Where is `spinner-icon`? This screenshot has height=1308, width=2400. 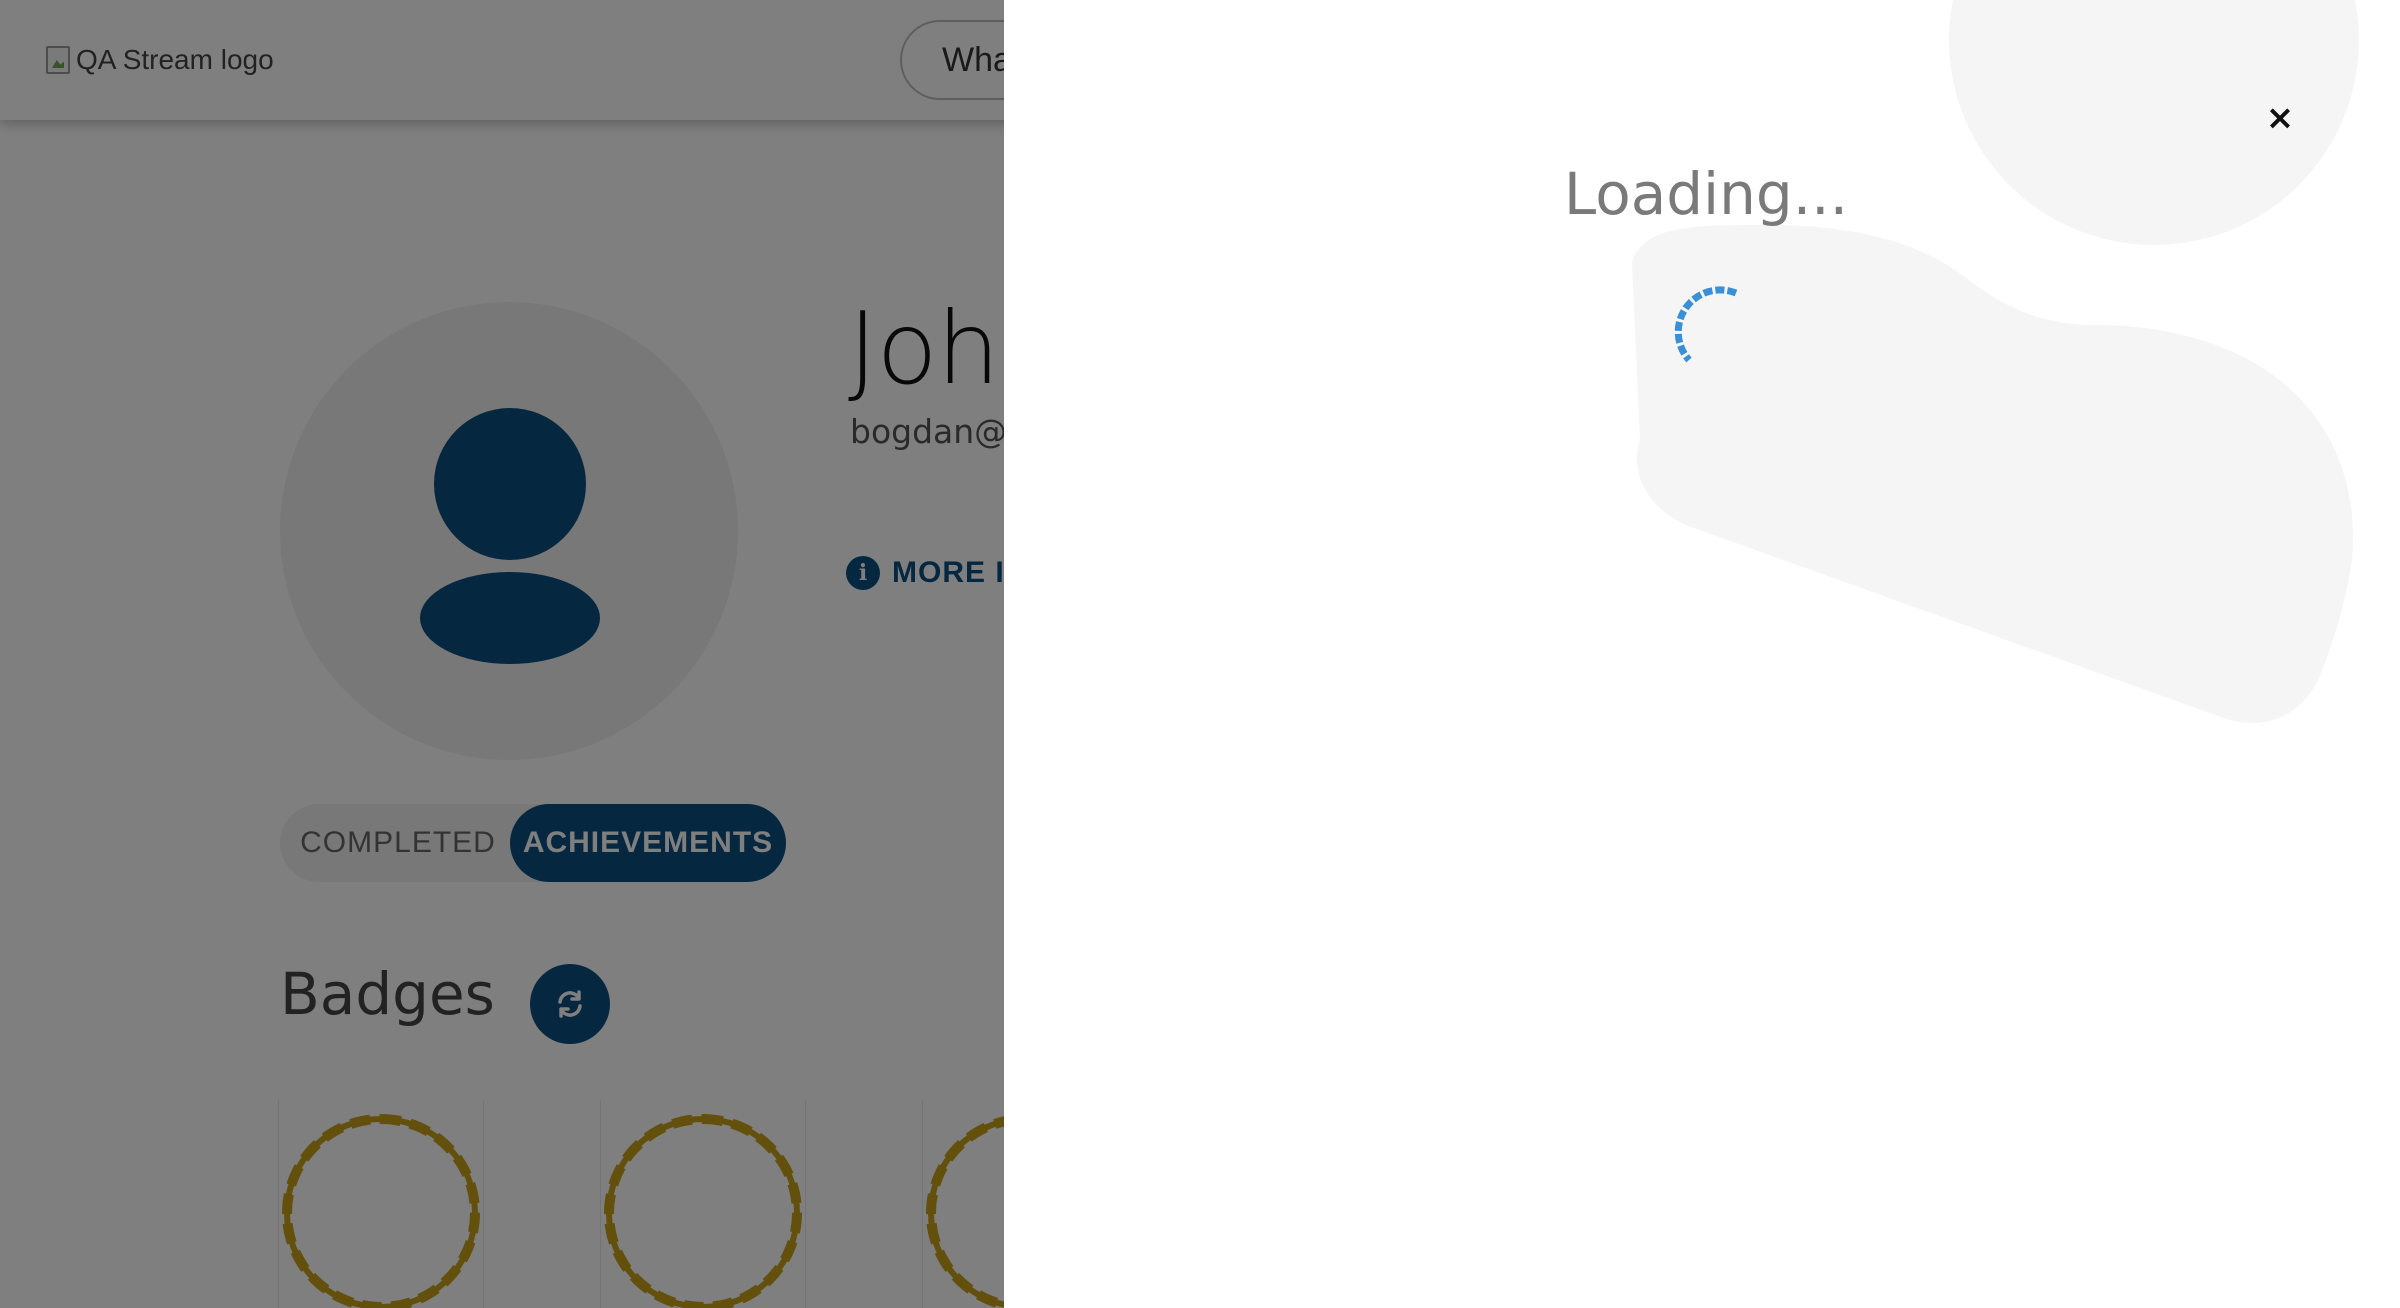
spinner-icon is located at coordinates (1706, 324).